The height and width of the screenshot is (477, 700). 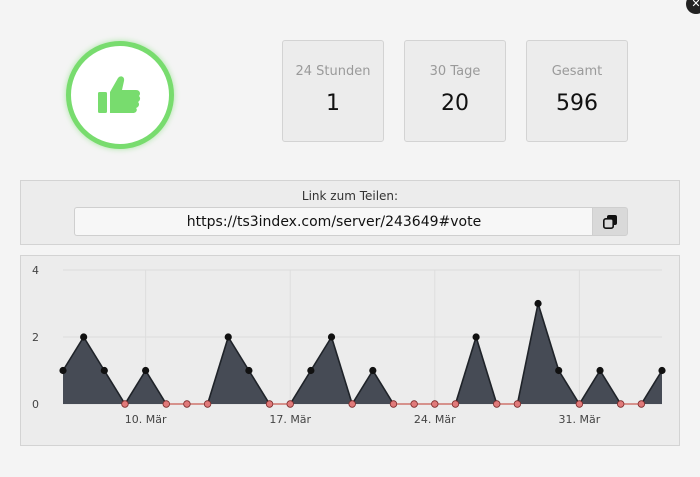 I want to click on stat-box-30d: 30 Tage 20, so click(x=455, y=91).